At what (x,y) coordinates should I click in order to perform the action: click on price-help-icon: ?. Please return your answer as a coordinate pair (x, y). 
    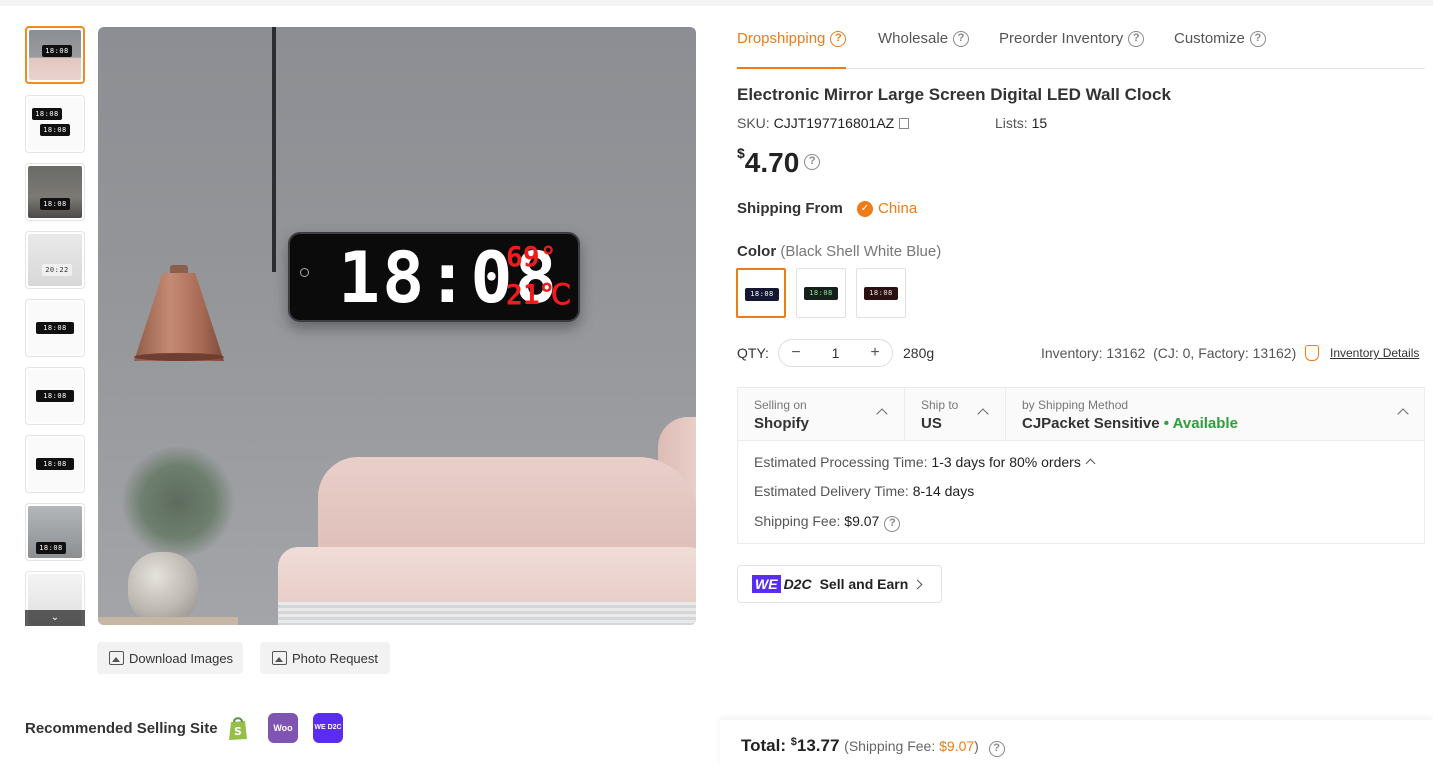
    Looking at the image, I should click on (812, 162).